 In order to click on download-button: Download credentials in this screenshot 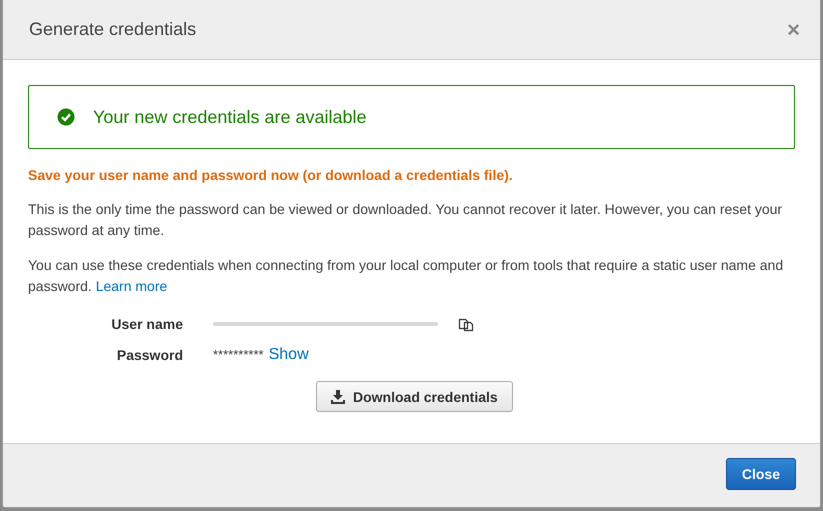, I will do `click(414, 396)`.